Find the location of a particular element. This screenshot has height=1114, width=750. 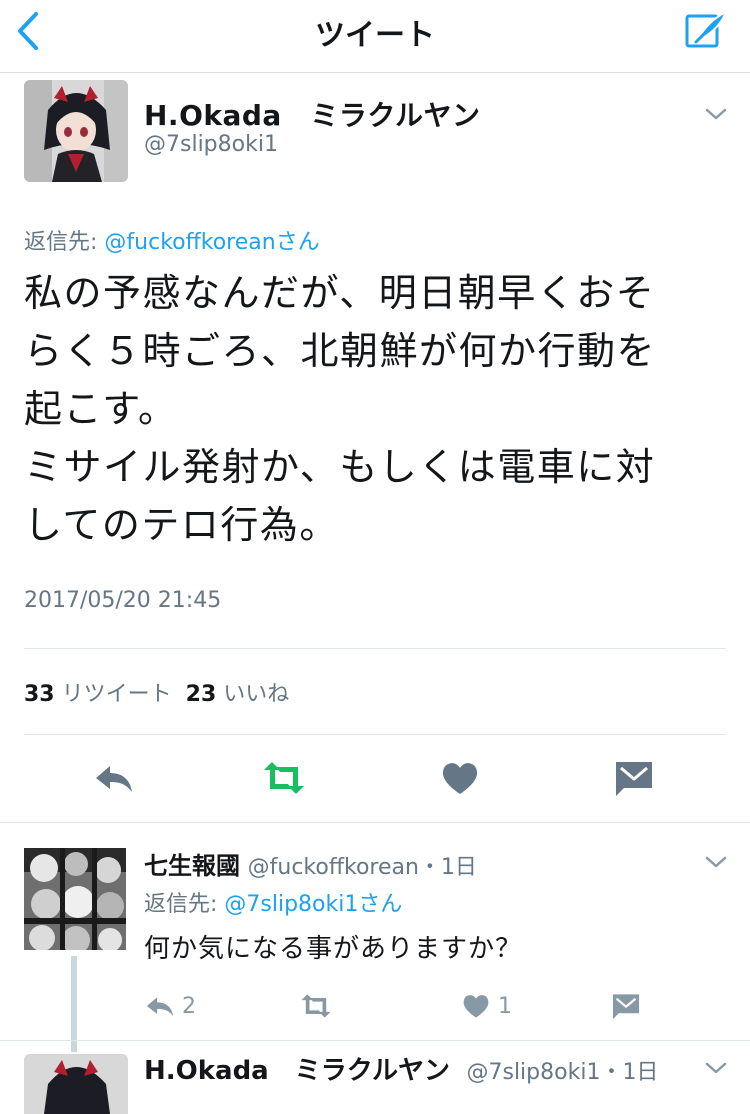

tweet-menu-button is located at coordinates (716, 114).